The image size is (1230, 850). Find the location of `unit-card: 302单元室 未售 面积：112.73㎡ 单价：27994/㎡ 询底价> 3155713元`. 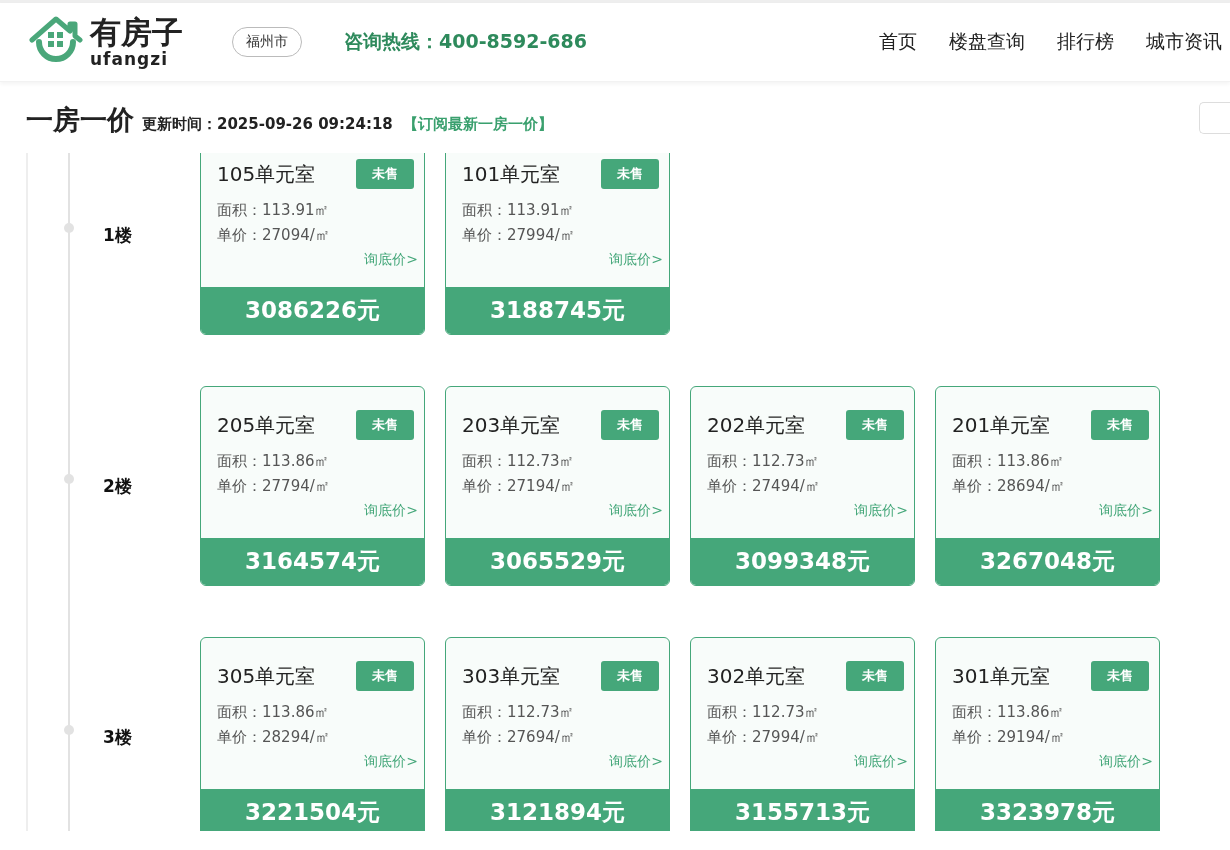

unit-card: 302单元室 未售 面积：112.73㎡ 单价：27994/㎡ 询底价> 3155713元 is located at coordinates (802, 734).